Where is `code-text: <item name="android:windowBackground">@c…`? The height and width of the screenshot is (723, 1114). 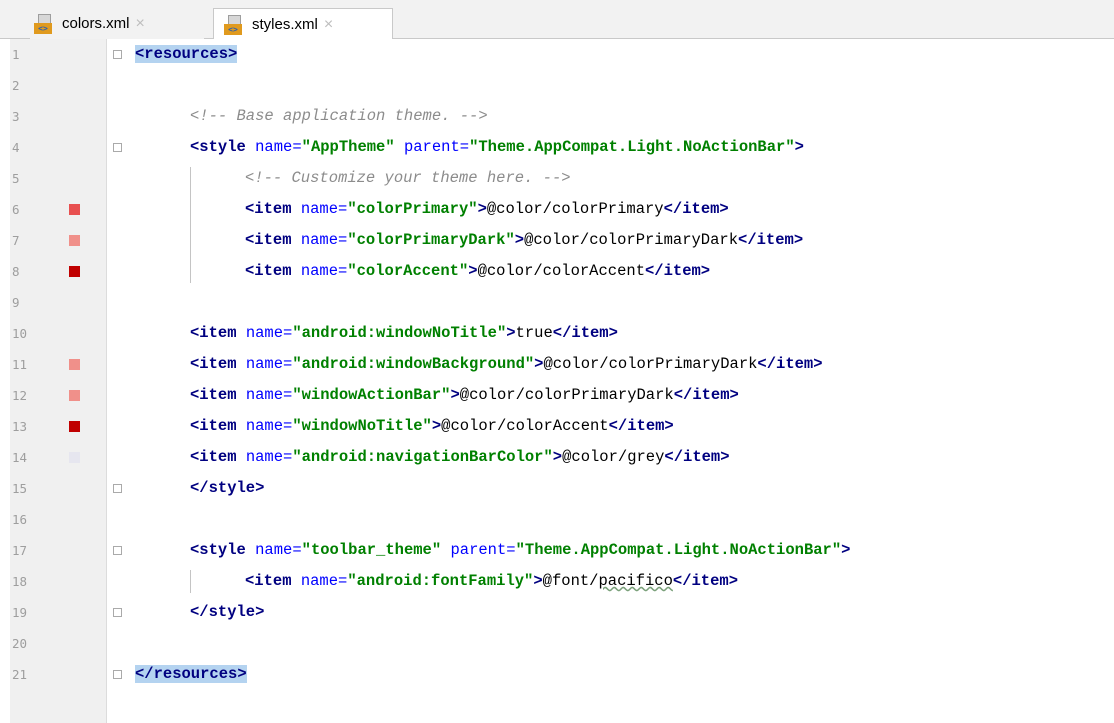
code-text: <item name="android:windowBackground">@c… is located at coordinates (506, 364).